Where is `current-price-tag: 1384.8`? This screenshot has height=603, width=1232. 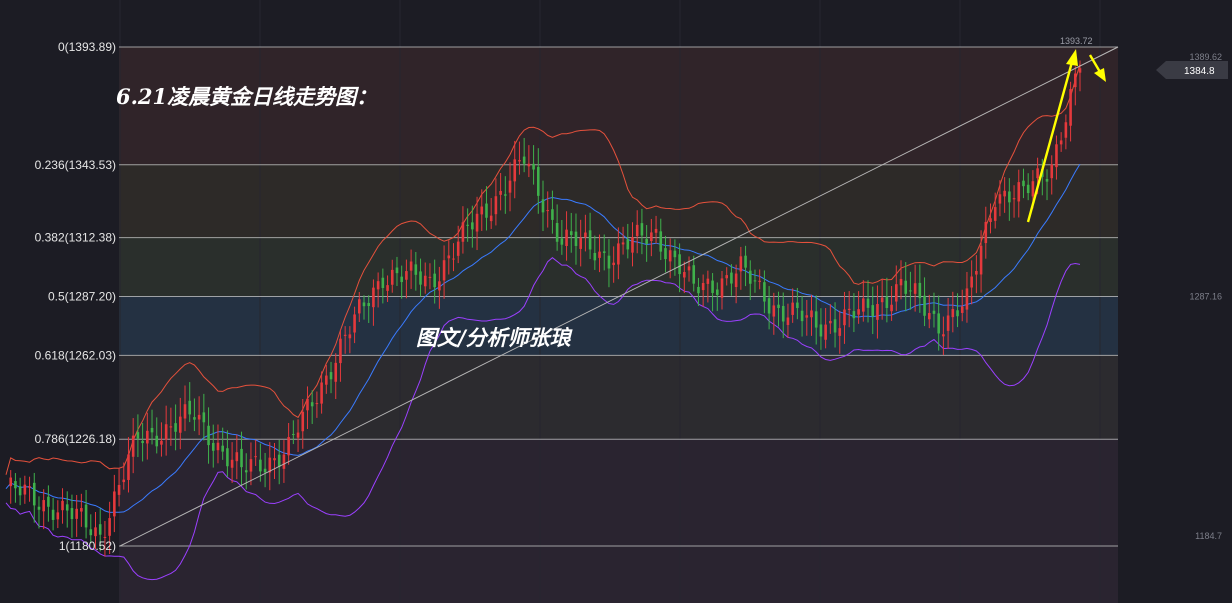 current-price-tag: 1384.8 is located at coordinates (1192, 70).